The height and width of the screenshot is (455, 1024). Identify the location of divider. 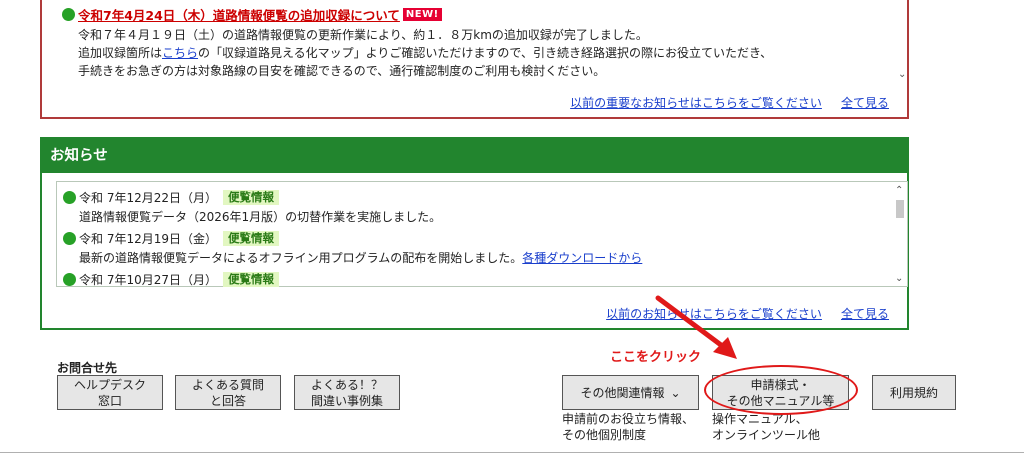
(512, 452).